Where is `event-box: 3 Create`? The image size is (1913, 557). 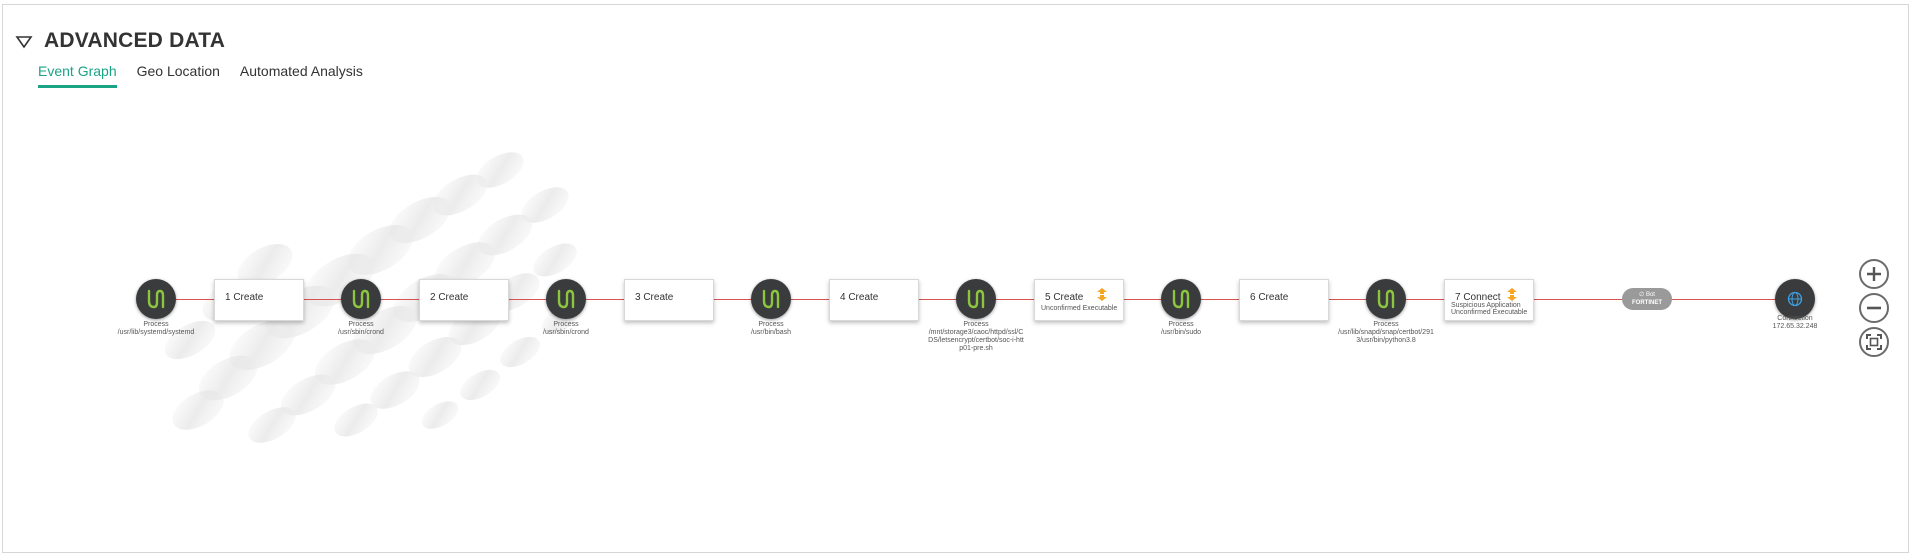
event-box: 3 Create is located at coordinates (669, 300).